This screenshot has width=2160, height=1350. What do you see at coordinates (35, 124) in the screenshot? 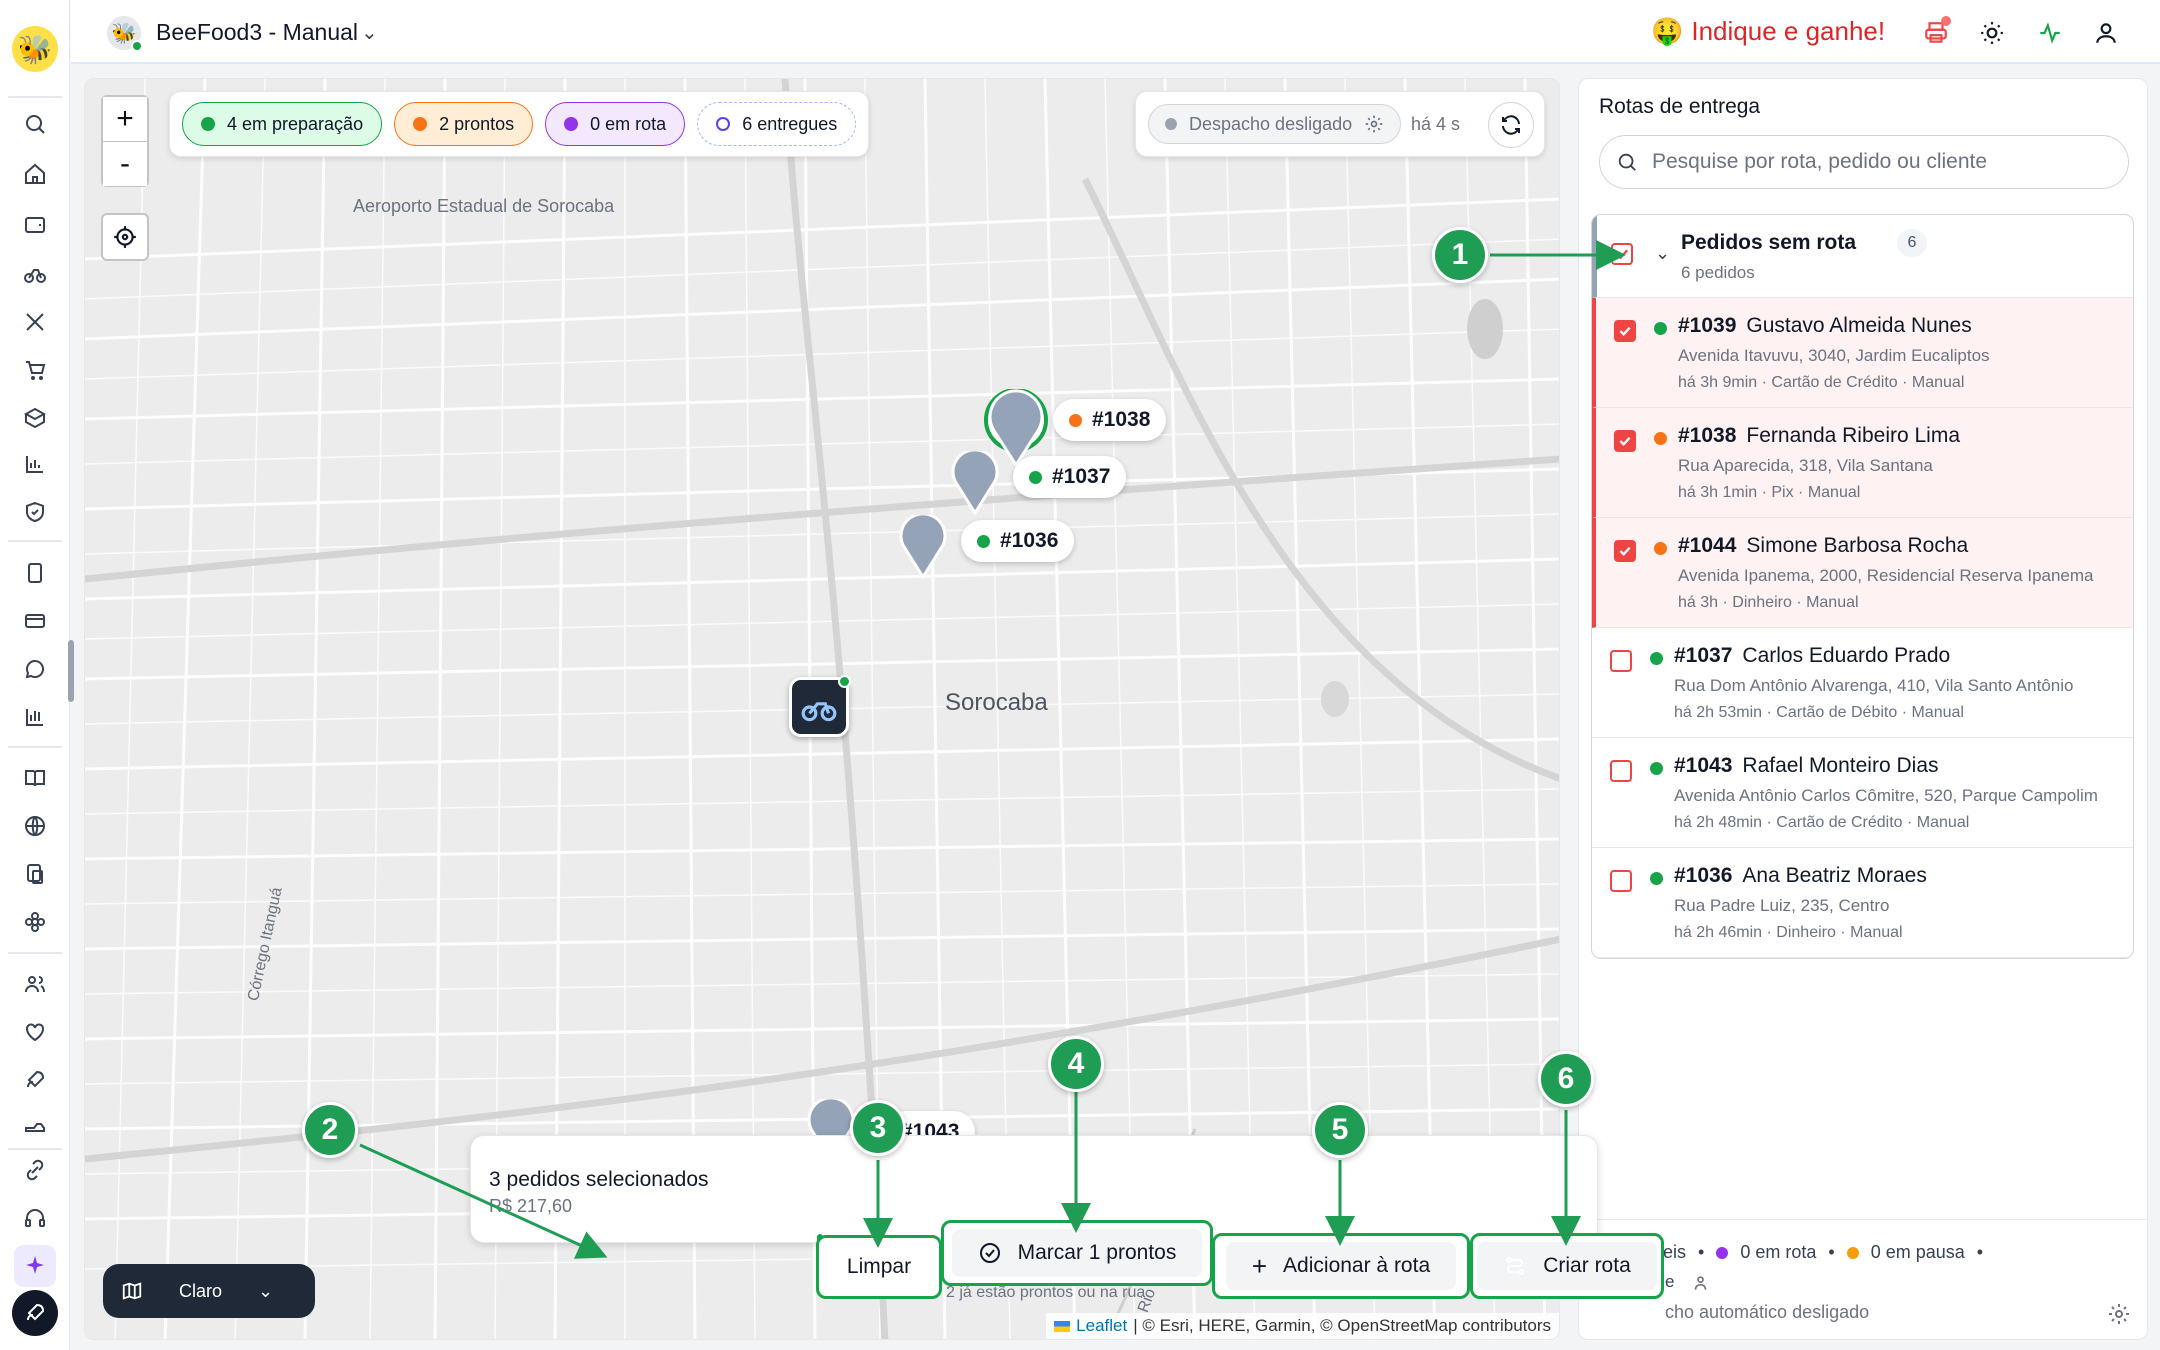
I see `search-icon` at bounding box center [35, 124].